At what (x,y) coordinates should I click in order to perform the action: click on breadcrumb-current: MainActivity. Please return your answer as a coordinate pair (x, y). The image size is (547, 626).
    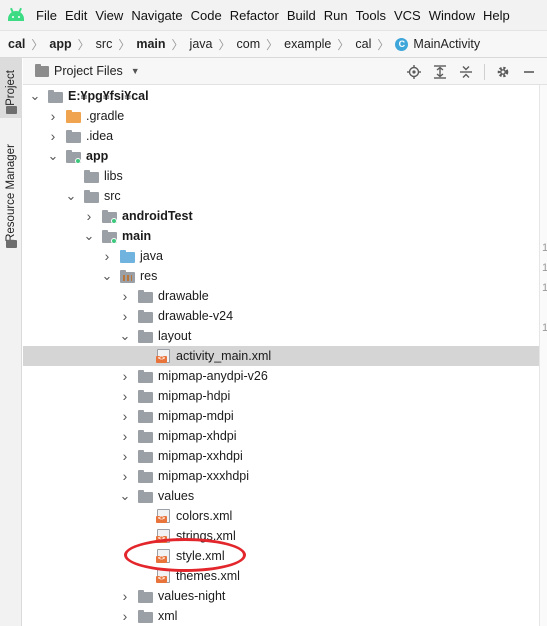
    Looking at the image, I should click on (446, 44).